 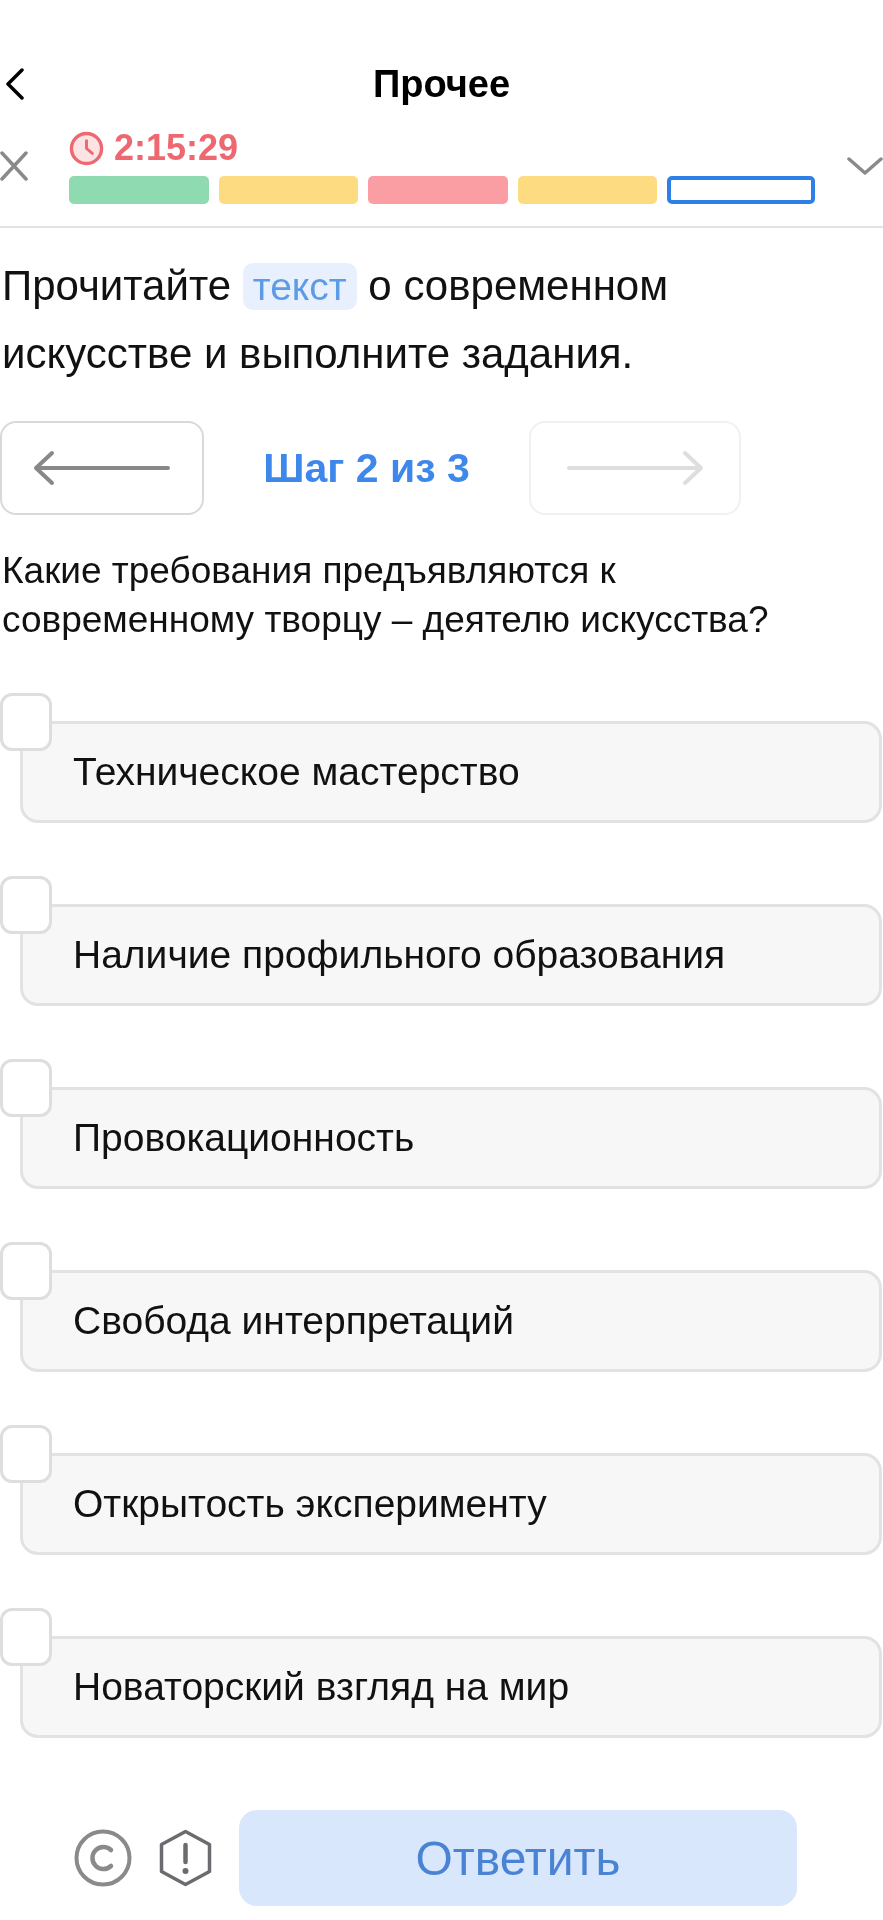 What do you see at coordinates (451, 1321) in the screenshot?
I see `answer-option: Свобода интерпретаций` at bounding box center [451, 1321].